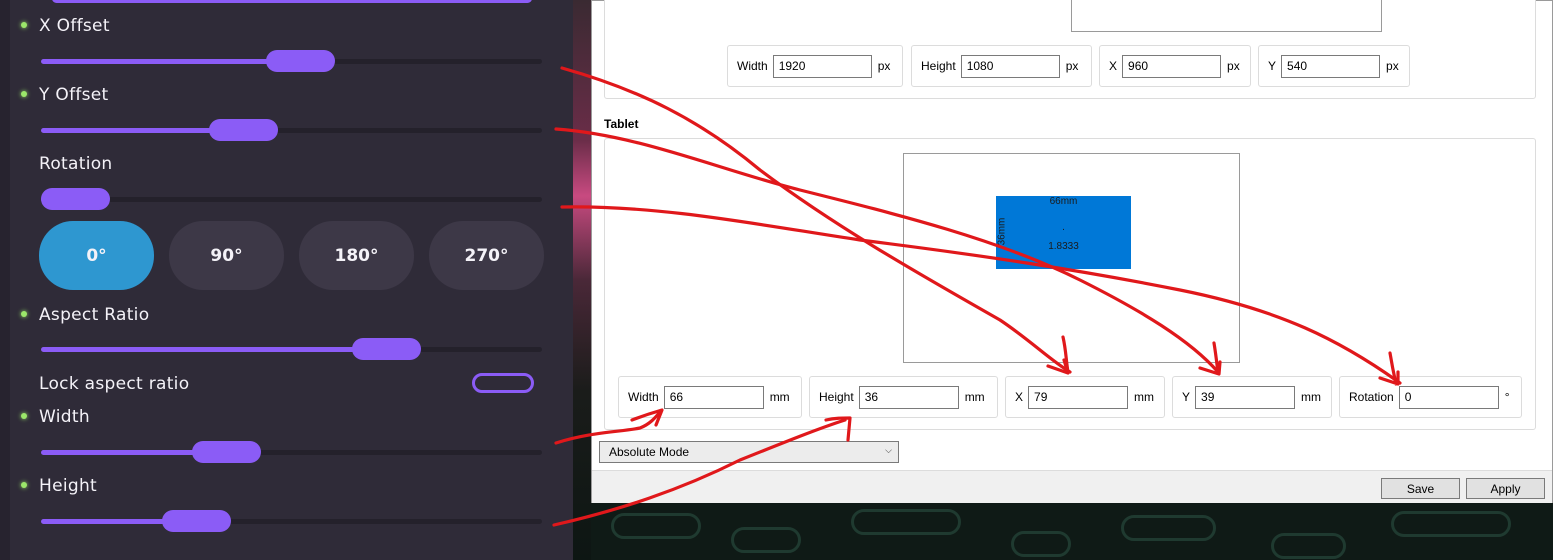 Image resolution: width=1553 pixels, height=560 pixels. I want to click on aspect-ratio-slider, so click(291, 349).